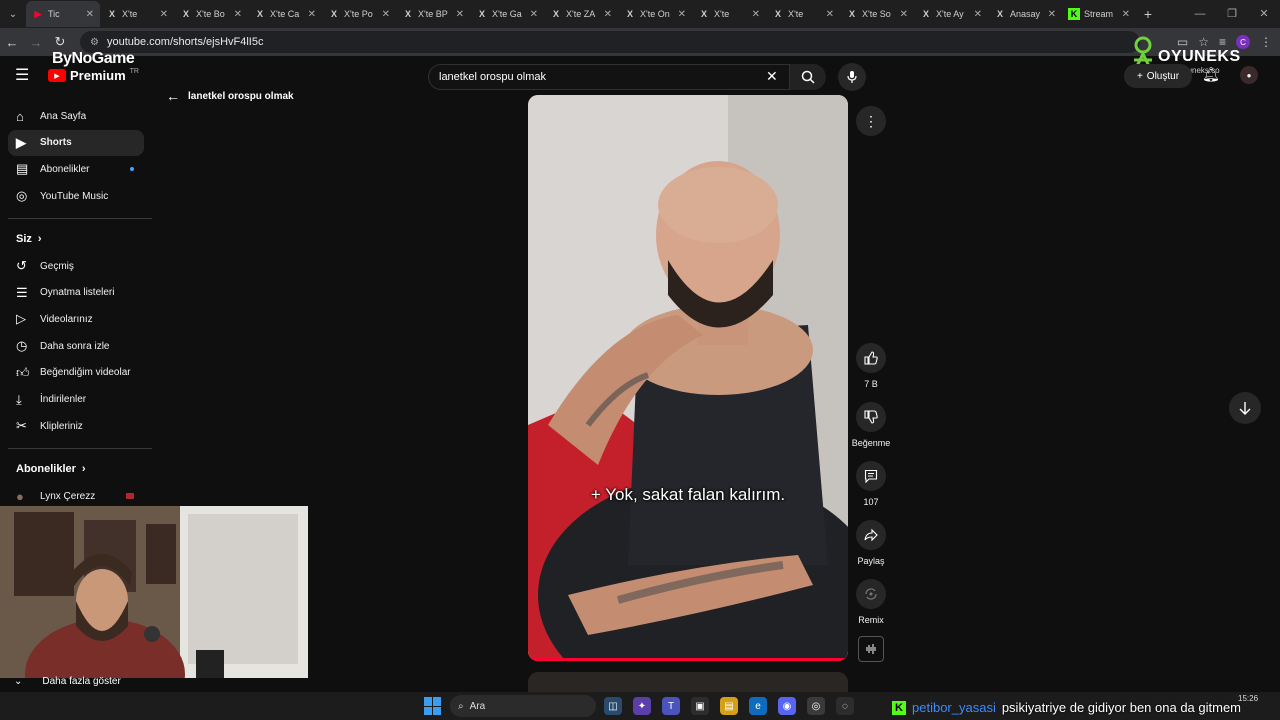 The width and height of the screenshot is (1280, 720). Describe the element at coordinates (60, 42) in the screenshot. I see `reload-button: ↻` at that location.